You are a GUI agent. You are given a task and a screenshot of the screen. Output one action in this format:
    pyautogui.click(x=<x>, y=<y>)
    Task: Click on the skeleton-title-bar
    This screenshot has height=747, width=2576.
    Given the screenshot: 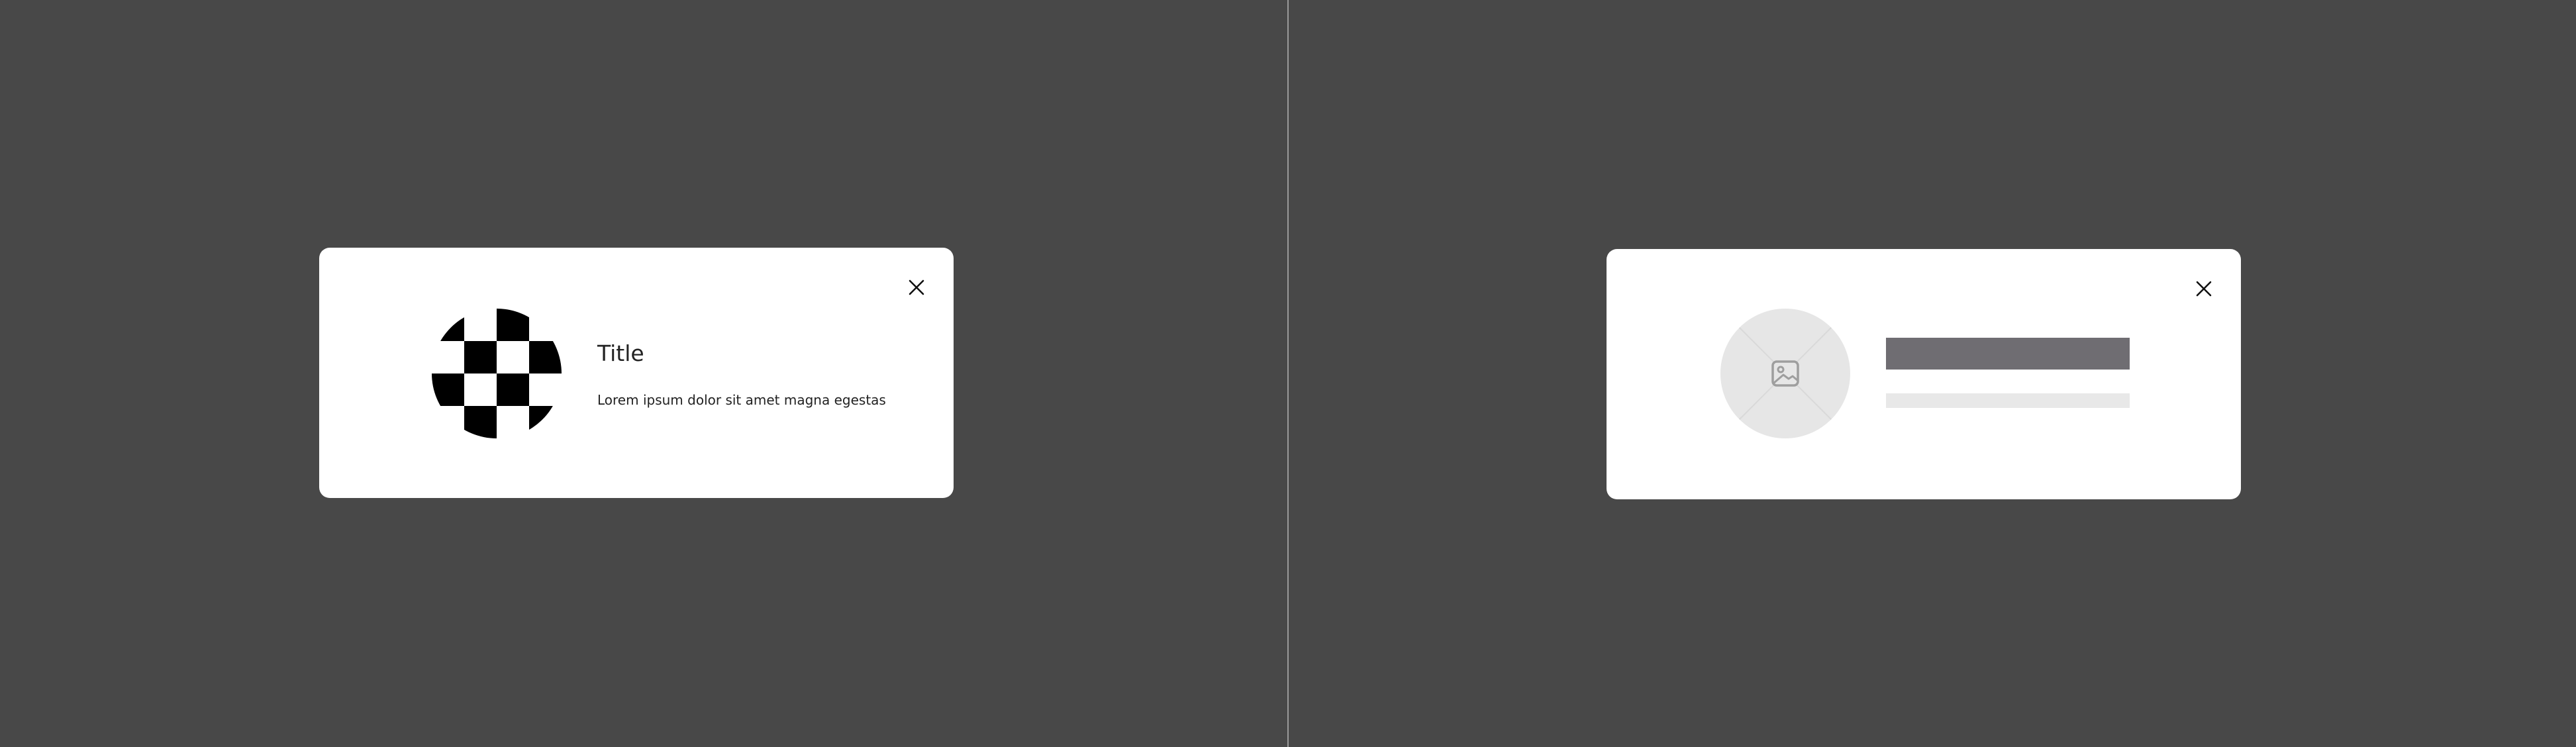 What is the action you would take?
    pyautogui.click(x=2008, y=354)
    